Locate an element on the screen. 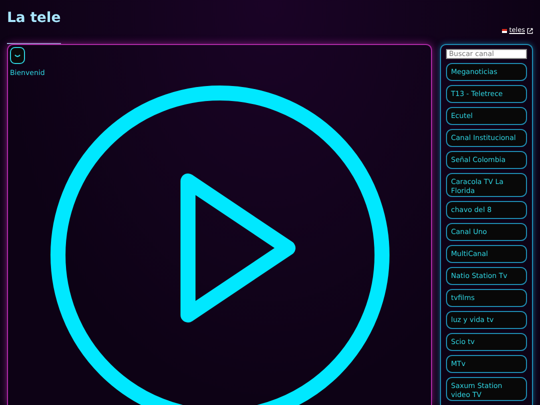  flag-icon is located at coordinates (505, 31).